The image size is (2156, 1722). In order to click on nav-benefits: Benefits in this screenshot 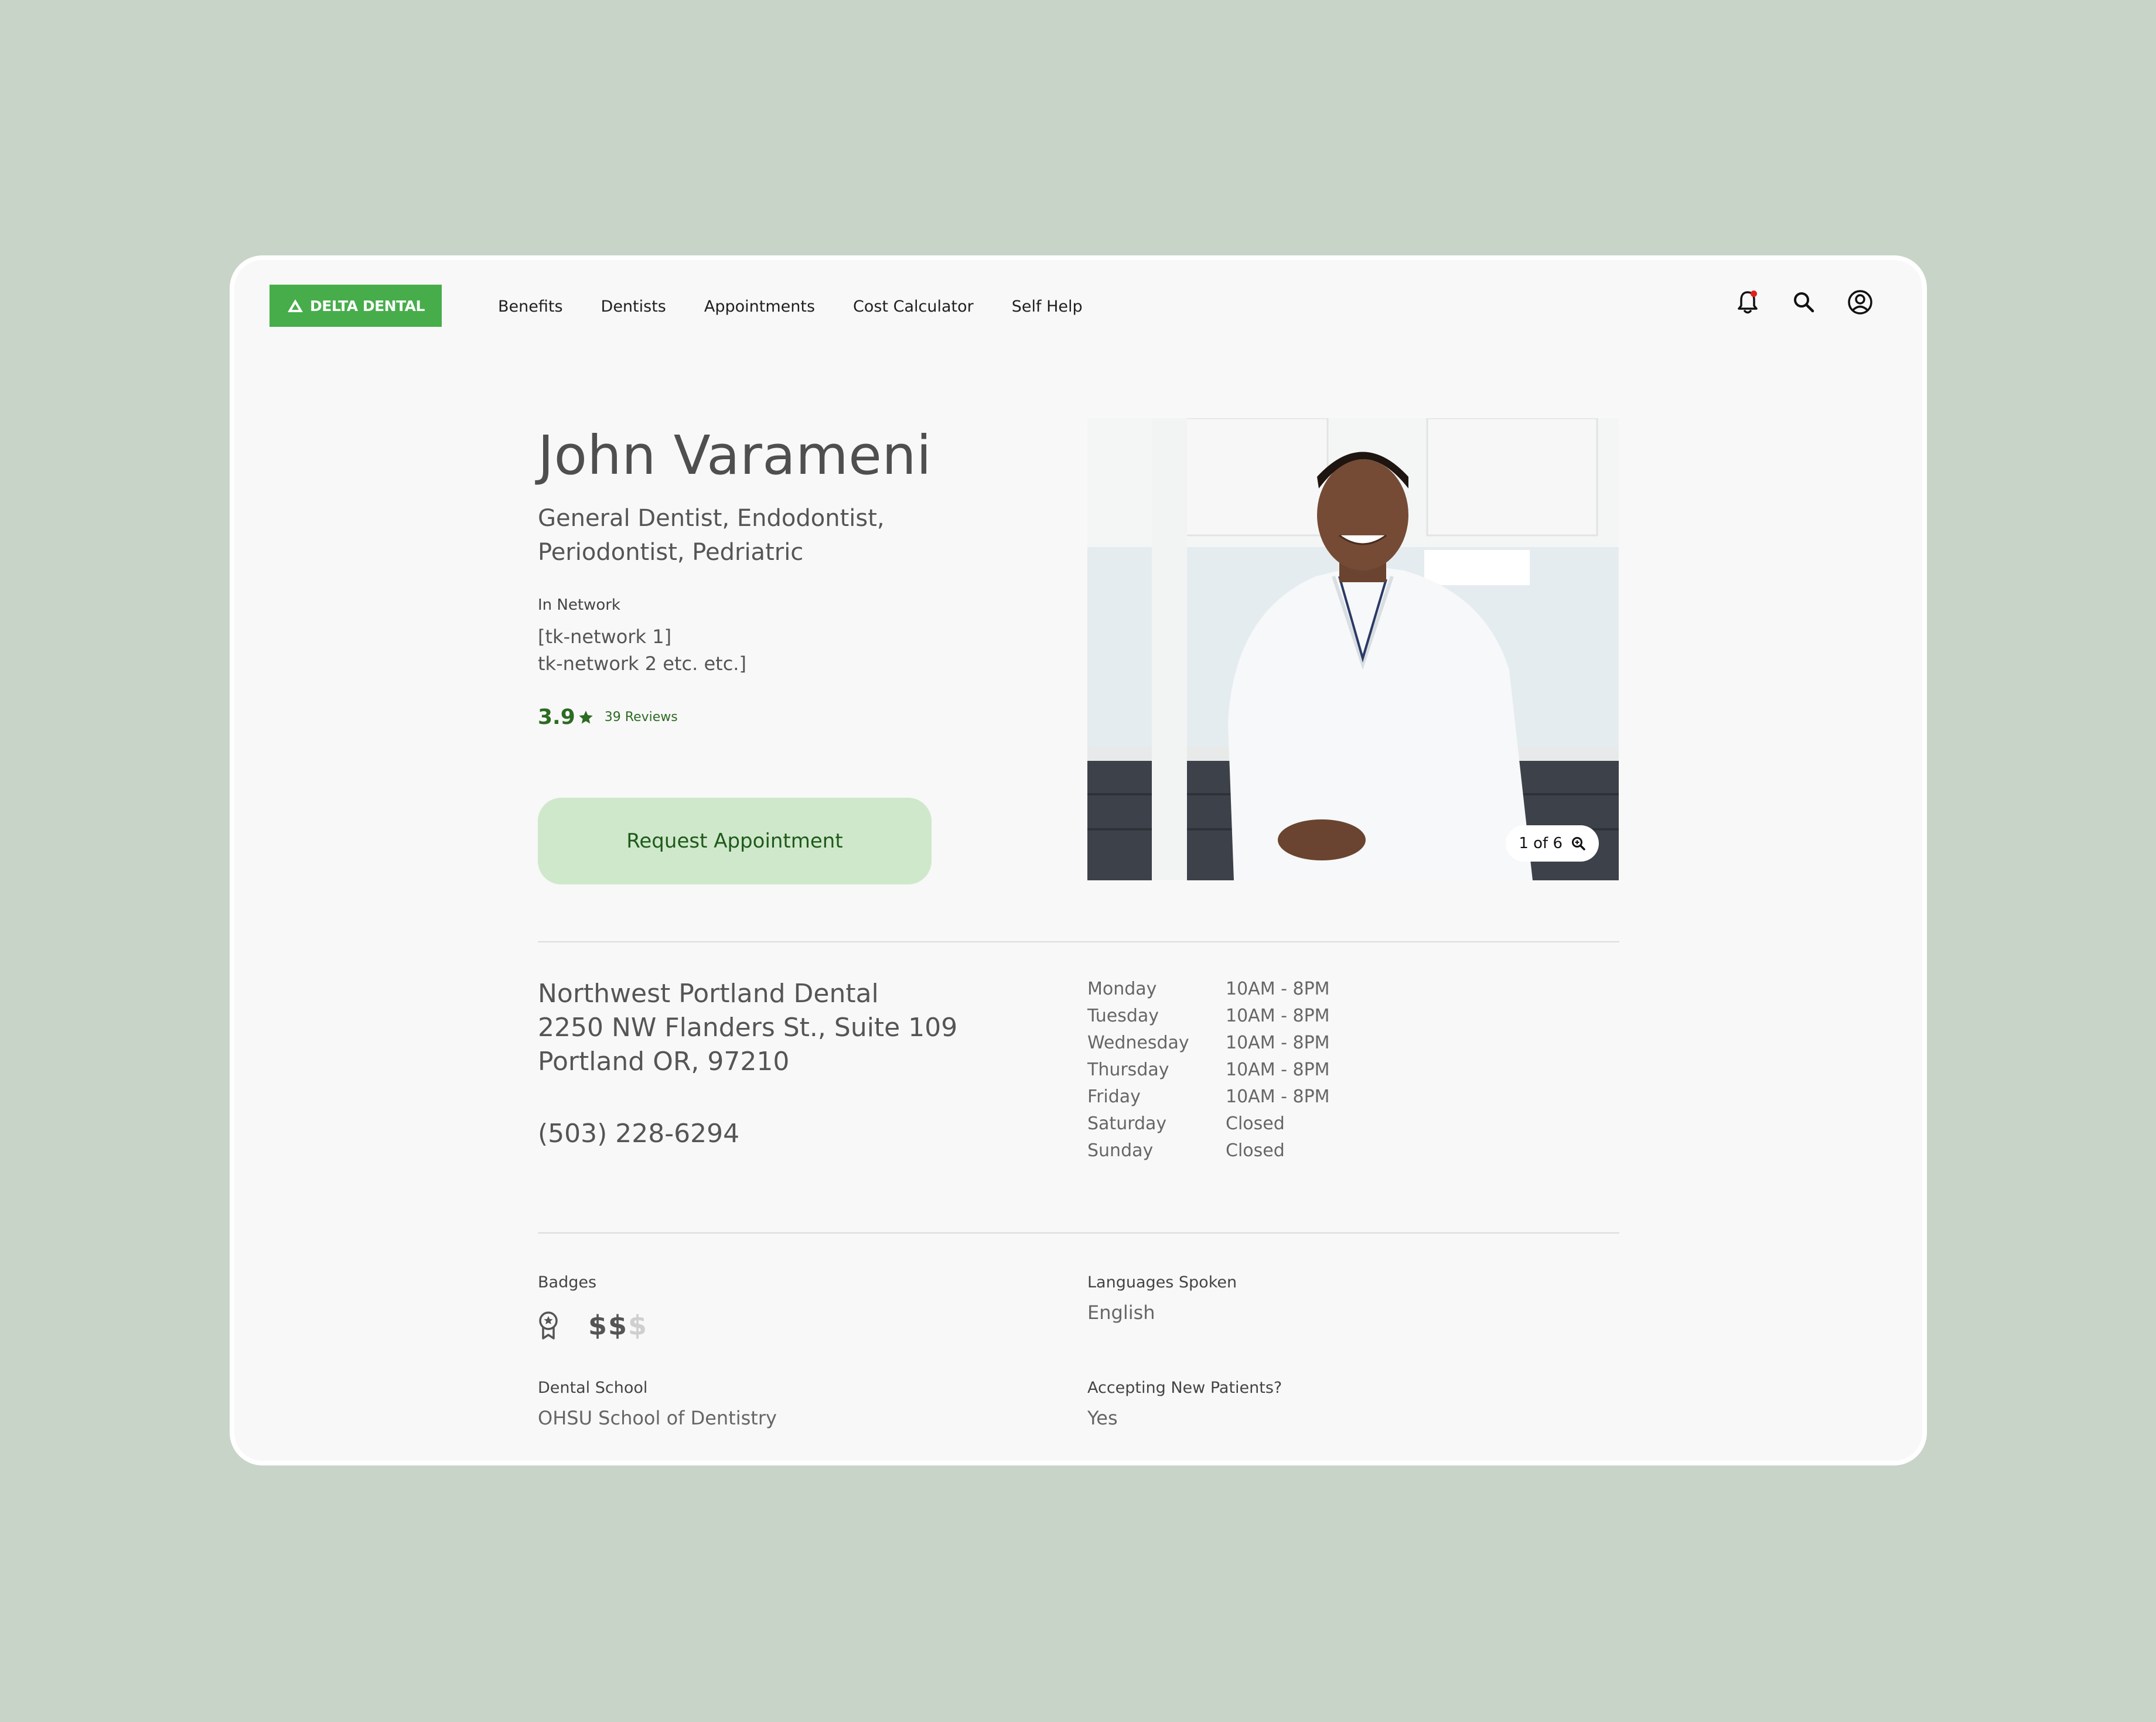, I will do `click(530, 307)`.